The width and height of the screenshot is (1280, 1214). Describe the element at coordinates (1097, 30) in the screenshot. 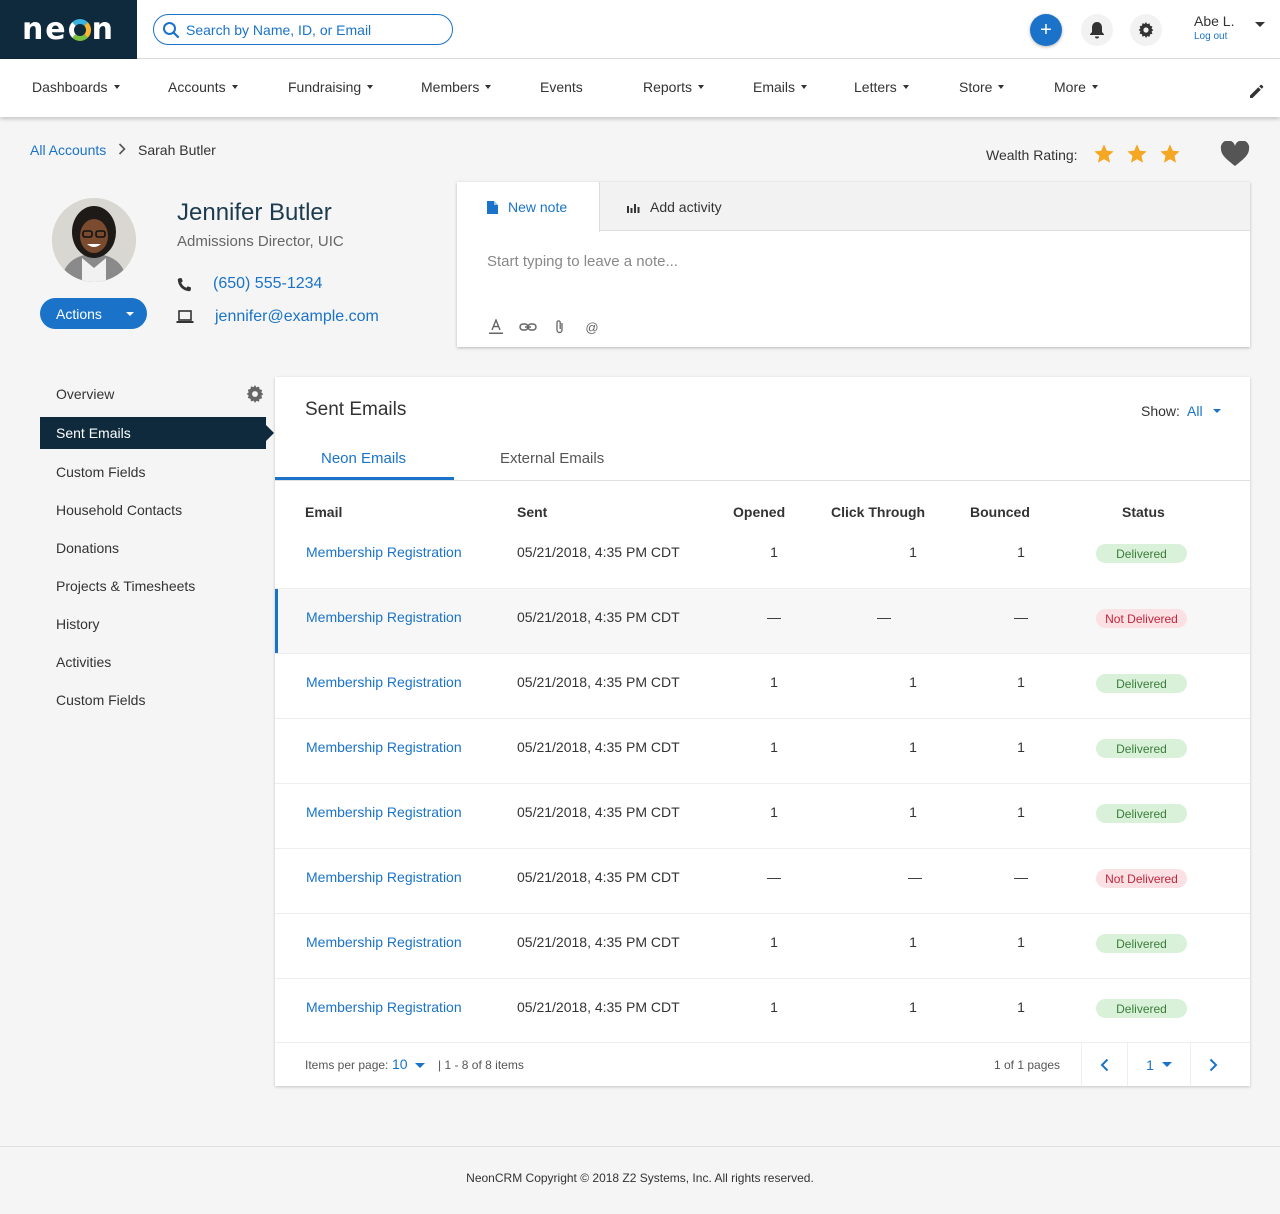

I see `notifications-button` at that location.